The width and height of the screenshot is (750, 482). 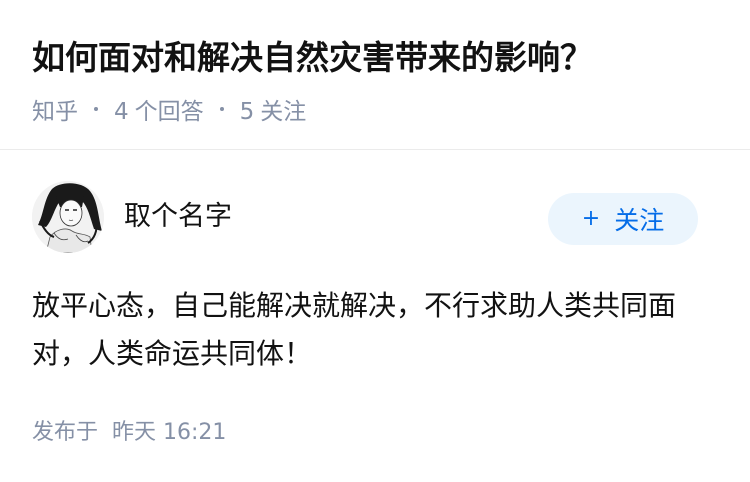 I want to click on avatar-image, so click(x=68, y=217).